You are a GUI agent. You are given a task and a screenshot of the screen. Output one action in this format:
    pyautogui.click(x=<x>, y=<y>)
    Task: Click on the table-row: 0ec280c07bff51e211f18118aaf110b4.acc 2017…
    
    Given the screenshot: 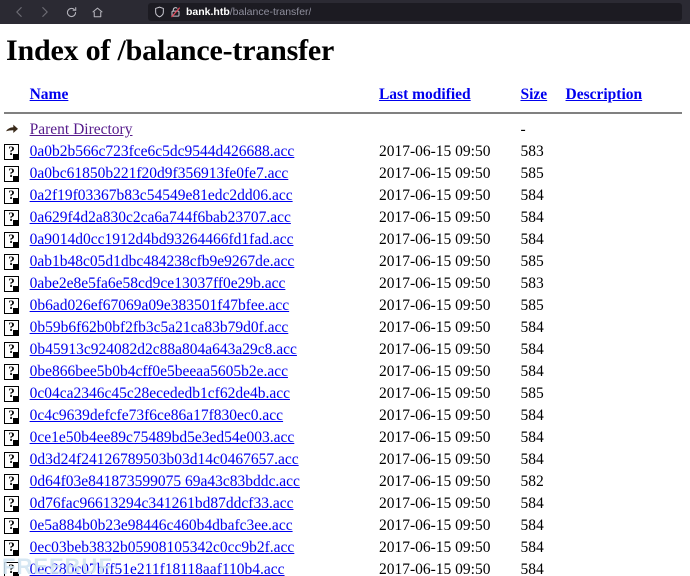 What is the action you would take?
    pyautogui.click(x=343, y=567)
    